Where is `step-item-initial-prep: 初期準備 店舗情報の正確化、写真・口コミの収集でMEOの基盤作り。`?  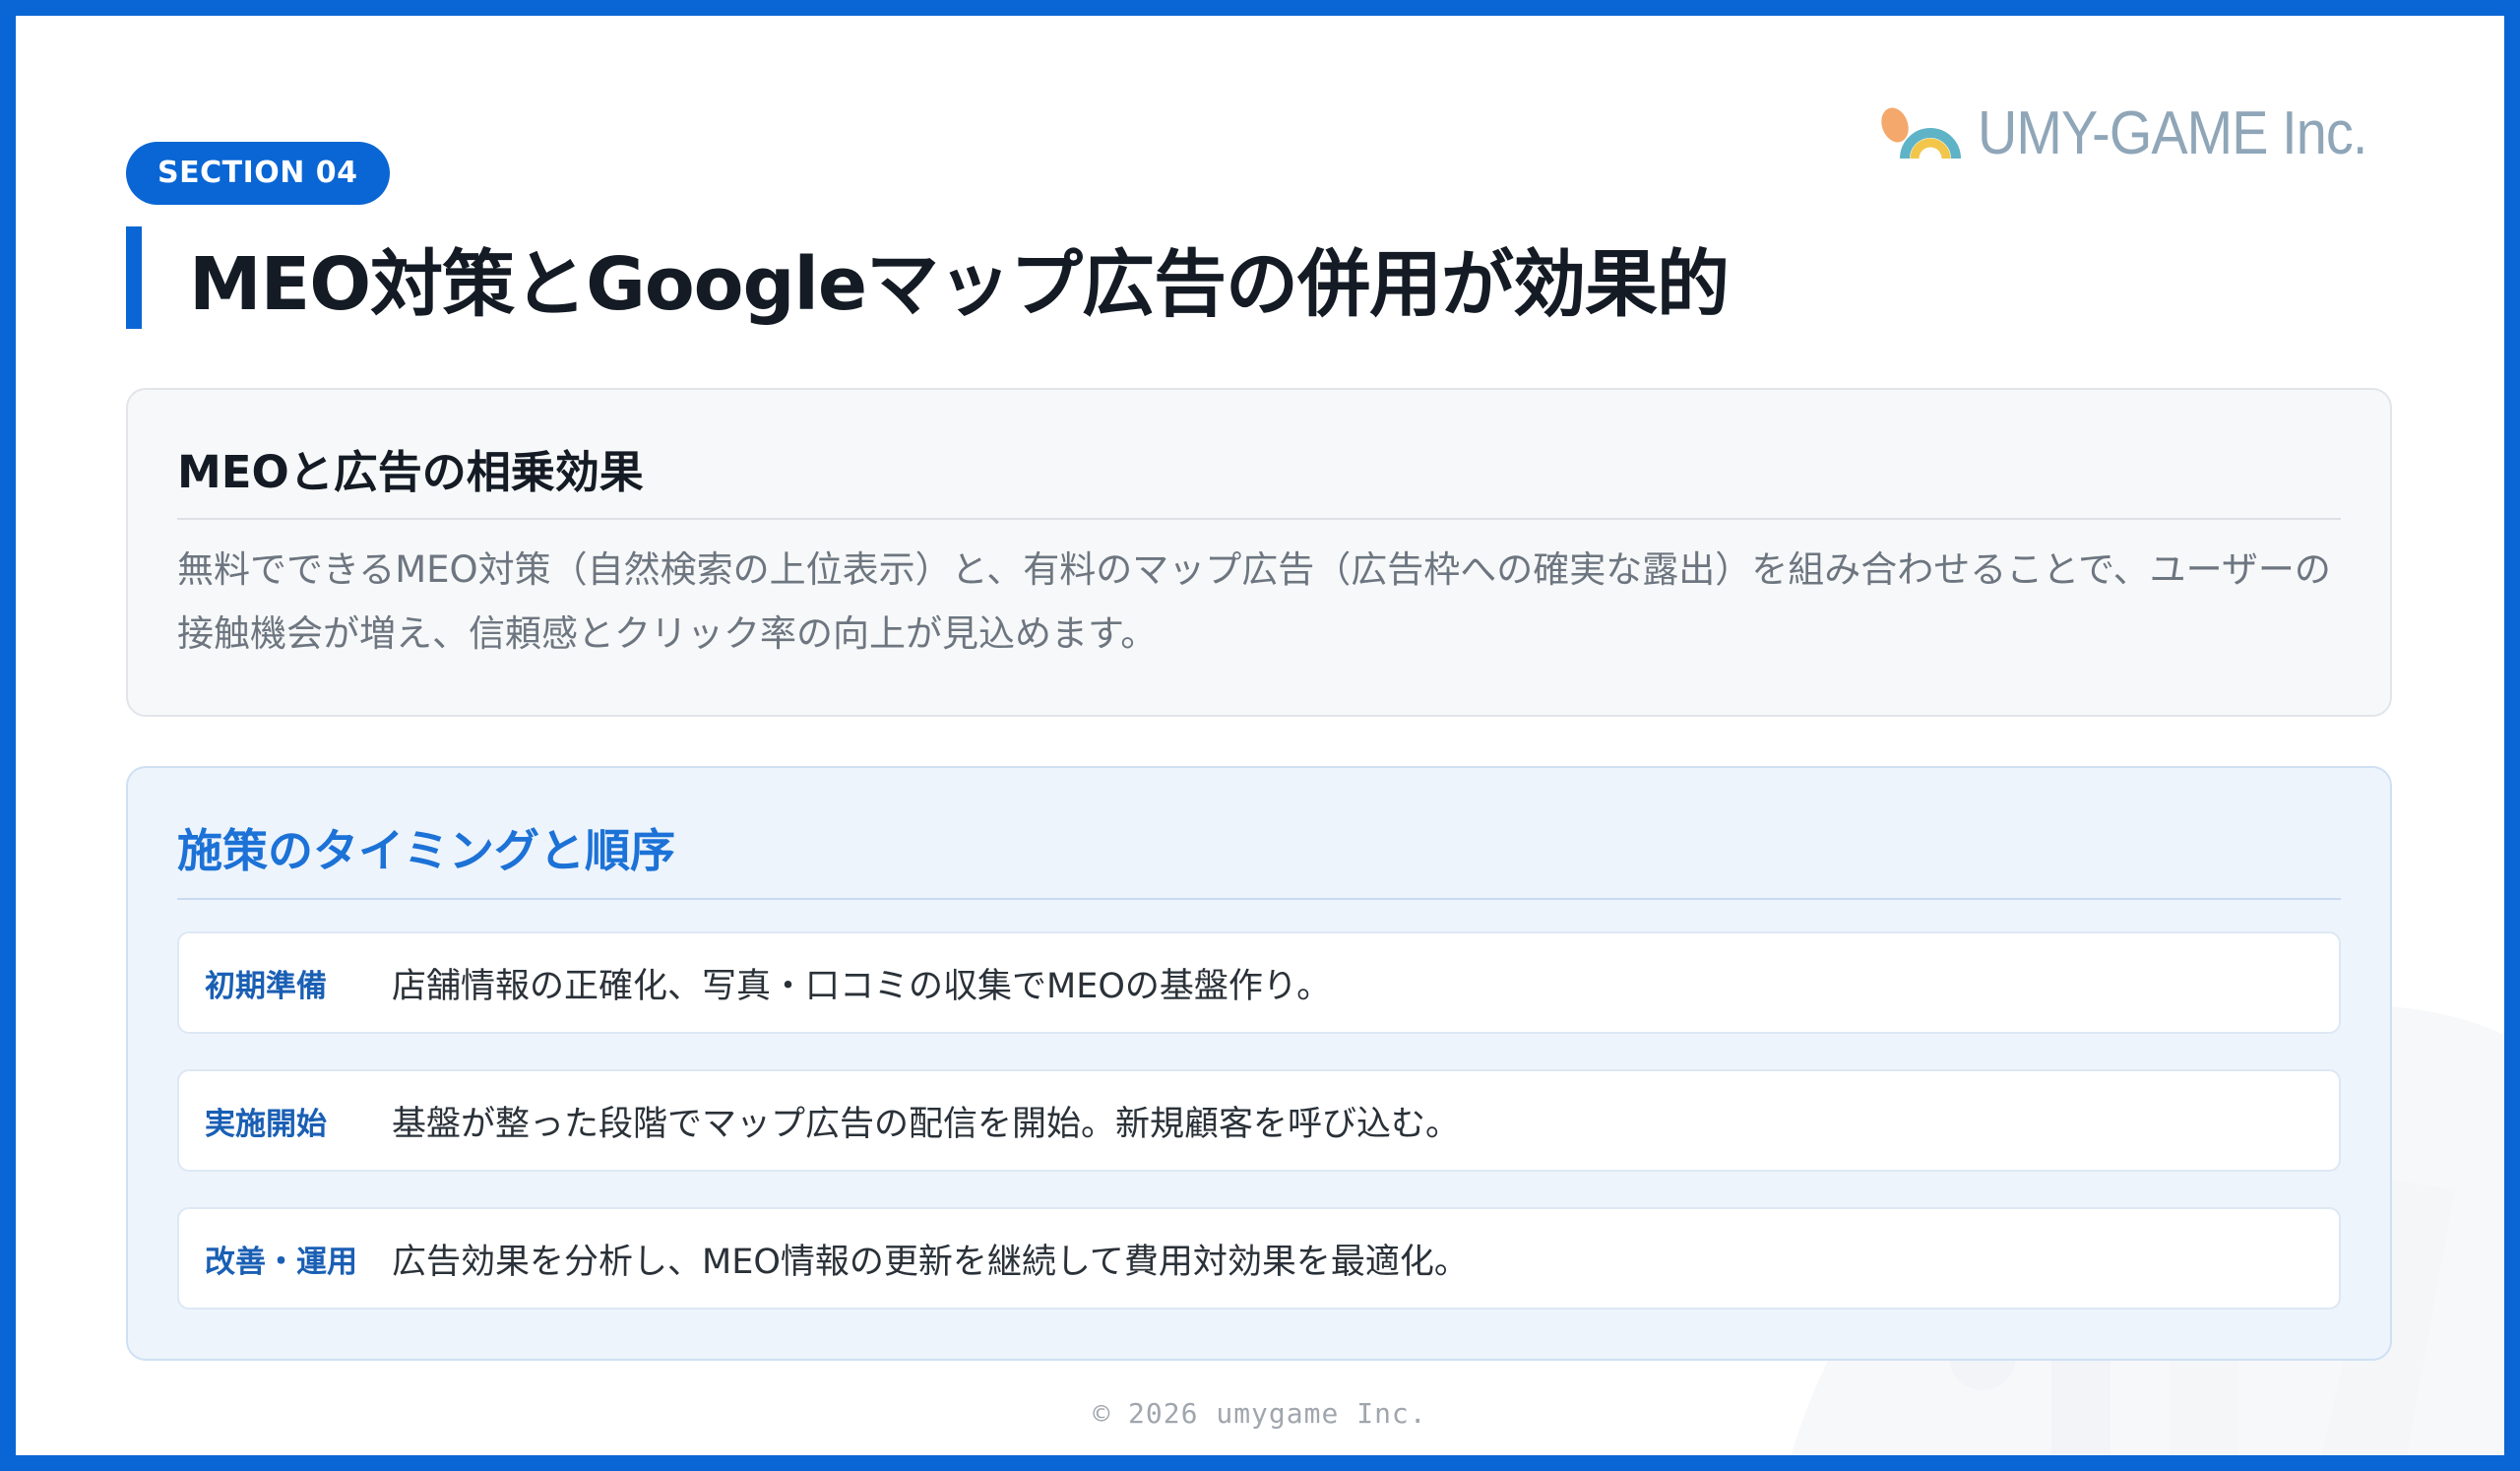 step-item-initial-prep: 初期準備 店舗情報の正確化、写真・口コミの収集でMEOの基盤作り。 is located at coordinates (1259, 982).